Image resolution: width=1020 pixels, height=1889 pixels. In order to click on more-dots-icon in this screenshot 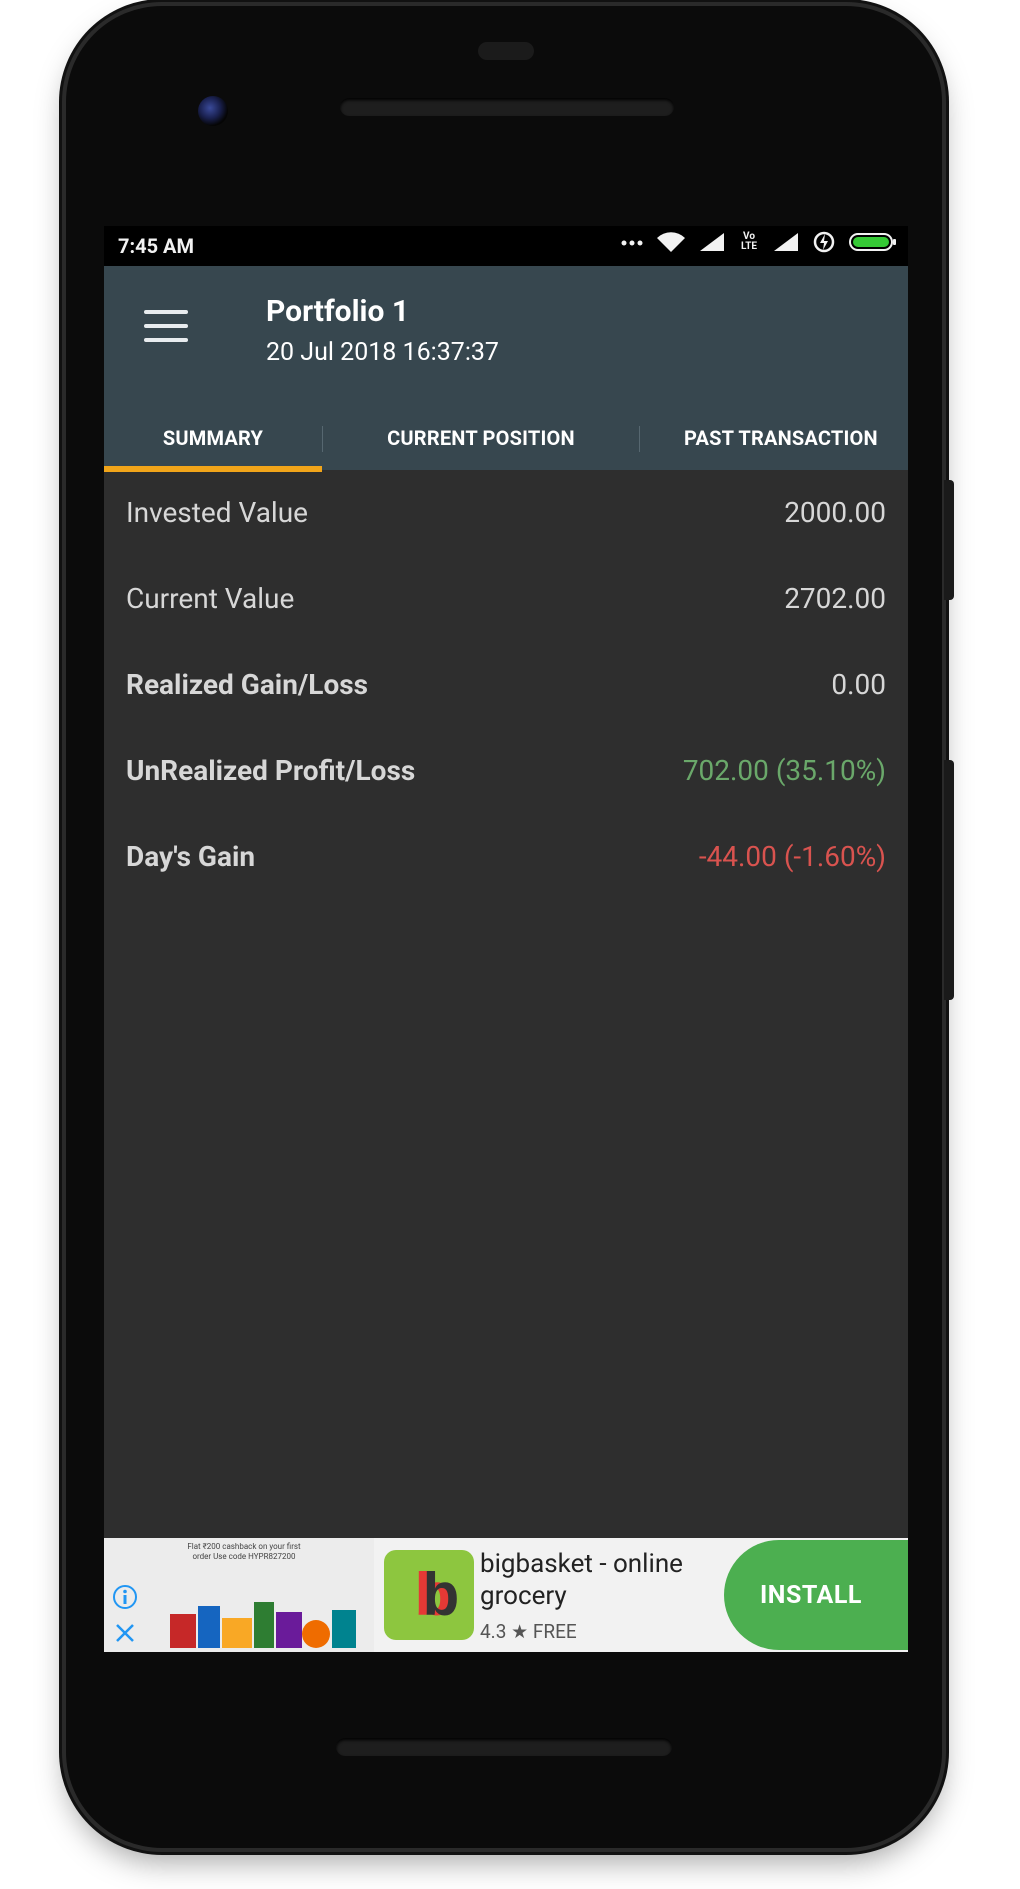, I will do `click(632, 242)`.